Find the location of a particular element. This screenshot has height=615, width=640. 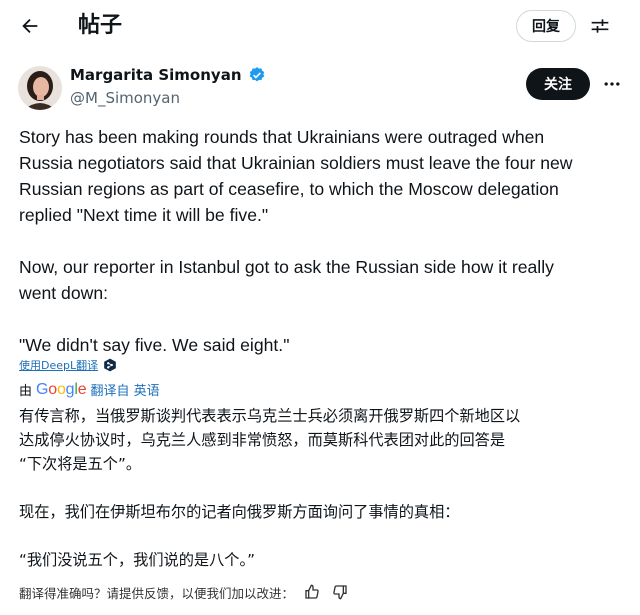

deepl-label: 使用DeepL翻译 is located at coordinates (59, 365).